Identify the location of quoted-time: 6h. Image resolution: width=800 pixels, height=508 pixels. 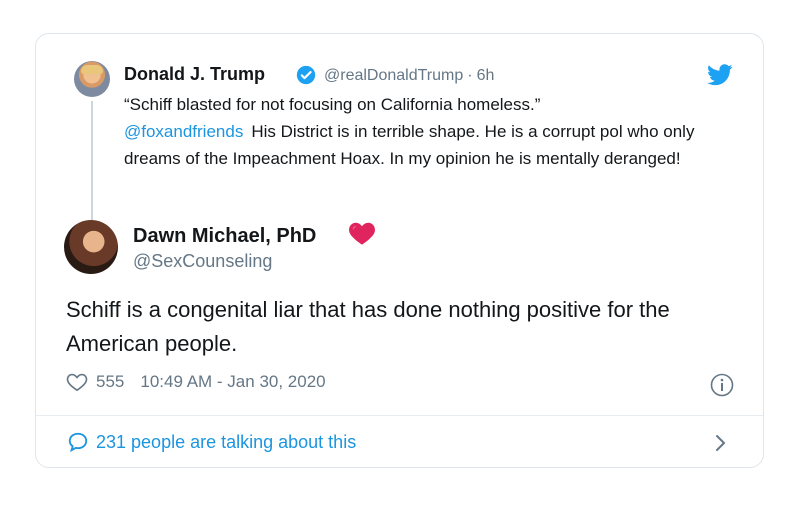
(486, 75).